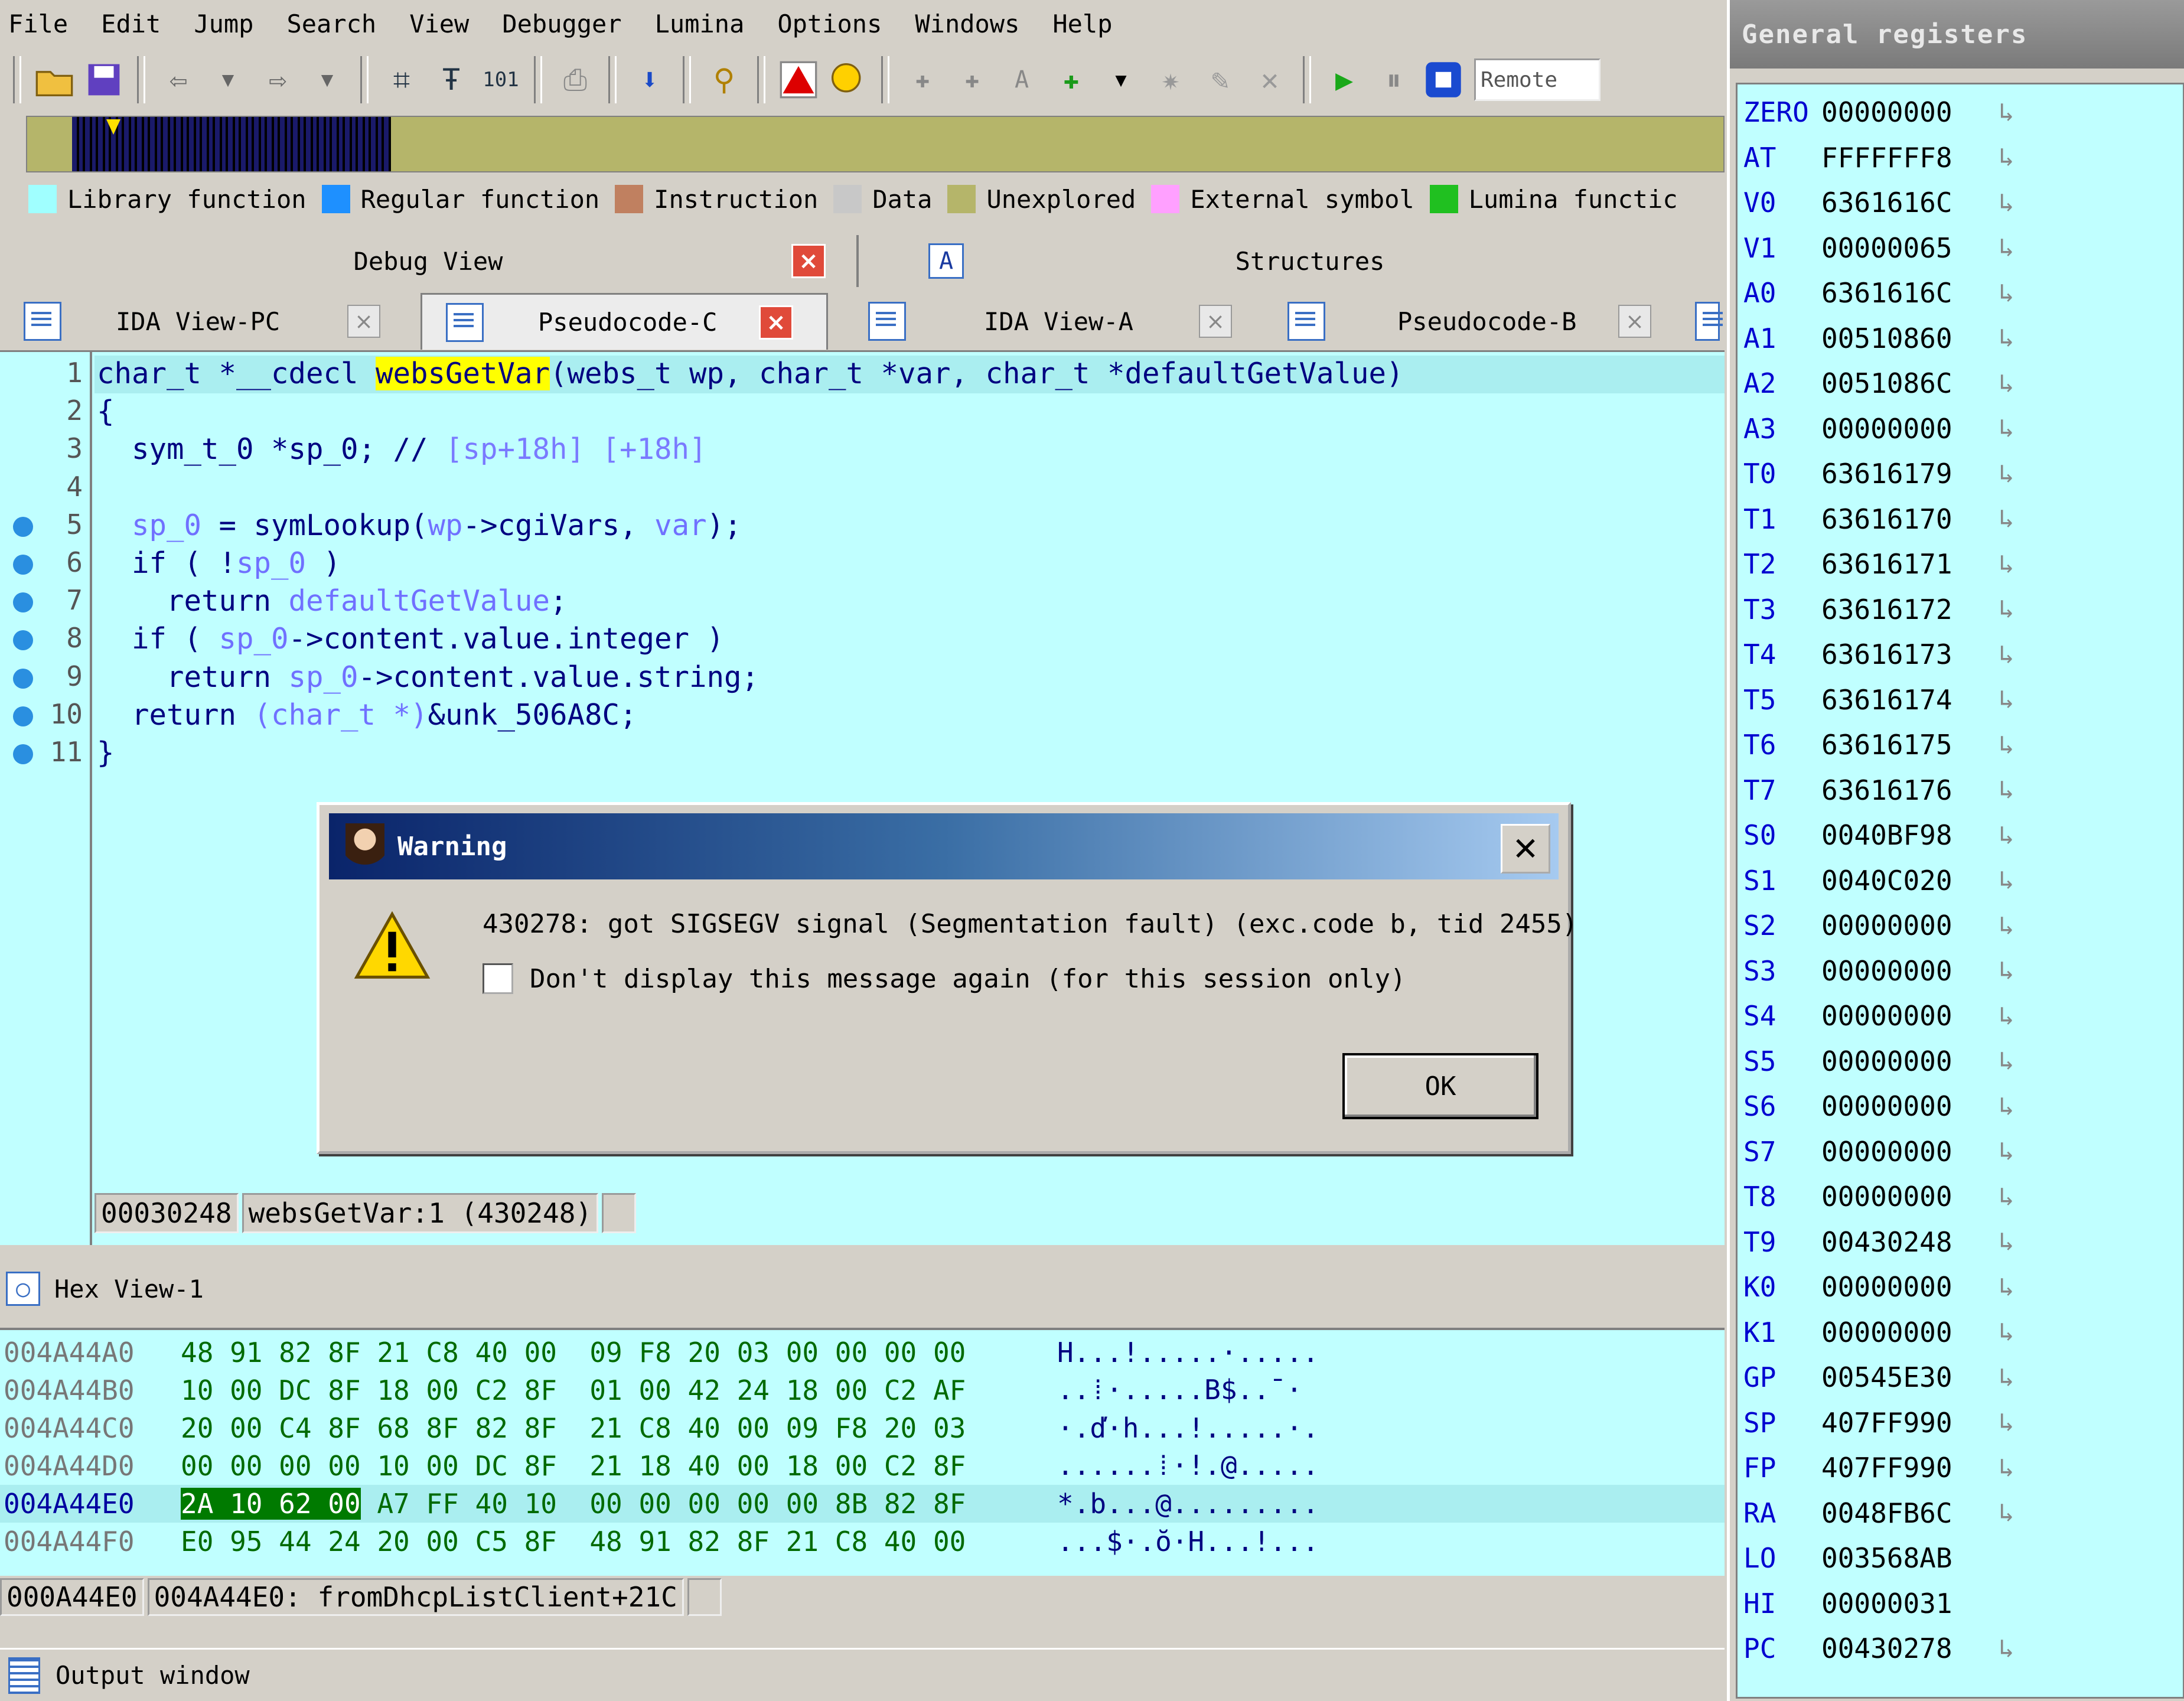  Describe the element at coordinates (1910, 1513) in the screenshot. I see `register-value: 0048FB6C` at that location.